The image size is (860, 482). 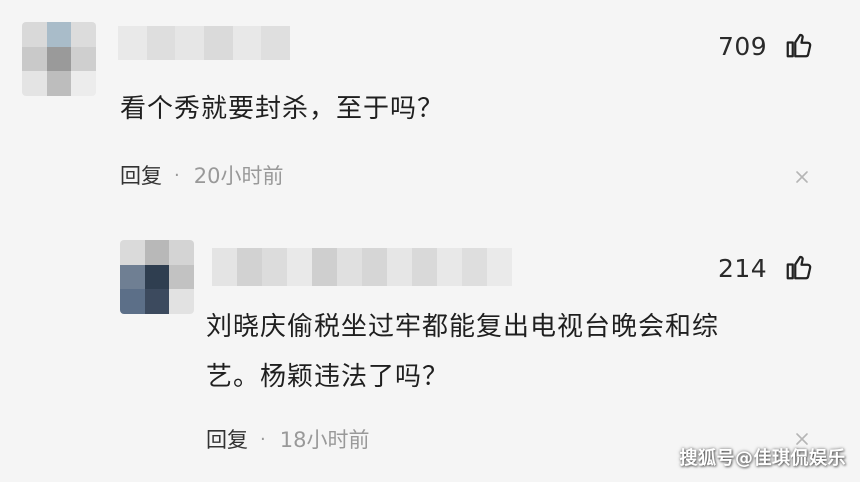 What do you see at coordinates (324, 440) in the screenshot?
I see `timestamp: 18小时前` at bounding box center [324, 440].